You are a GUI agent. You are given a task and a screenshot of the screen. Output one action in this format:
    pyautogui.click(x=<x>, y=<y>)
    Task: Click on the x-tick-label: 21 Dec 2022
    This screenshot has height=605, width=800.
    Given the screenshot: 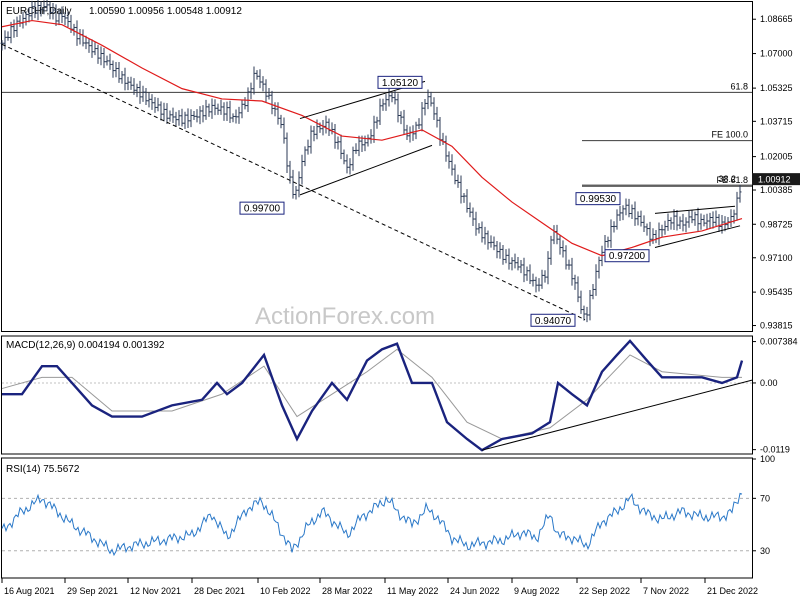 What is the action you would take?
    pyautogui.click(x=732, y=591)
    